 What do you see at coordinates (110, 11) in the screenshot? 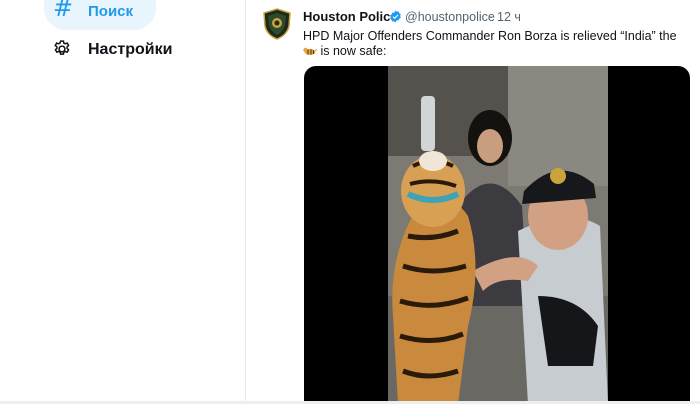
I see `nav-search-label: Поиск` at bounding box center [110, 11].